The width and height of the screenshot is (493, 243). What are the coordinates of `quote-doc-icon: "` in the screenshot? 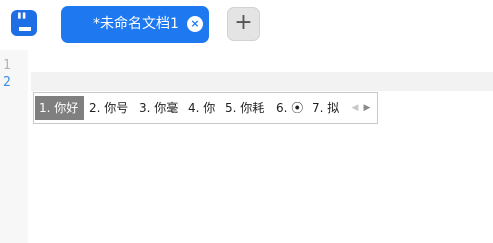 It's located at (24, 23).